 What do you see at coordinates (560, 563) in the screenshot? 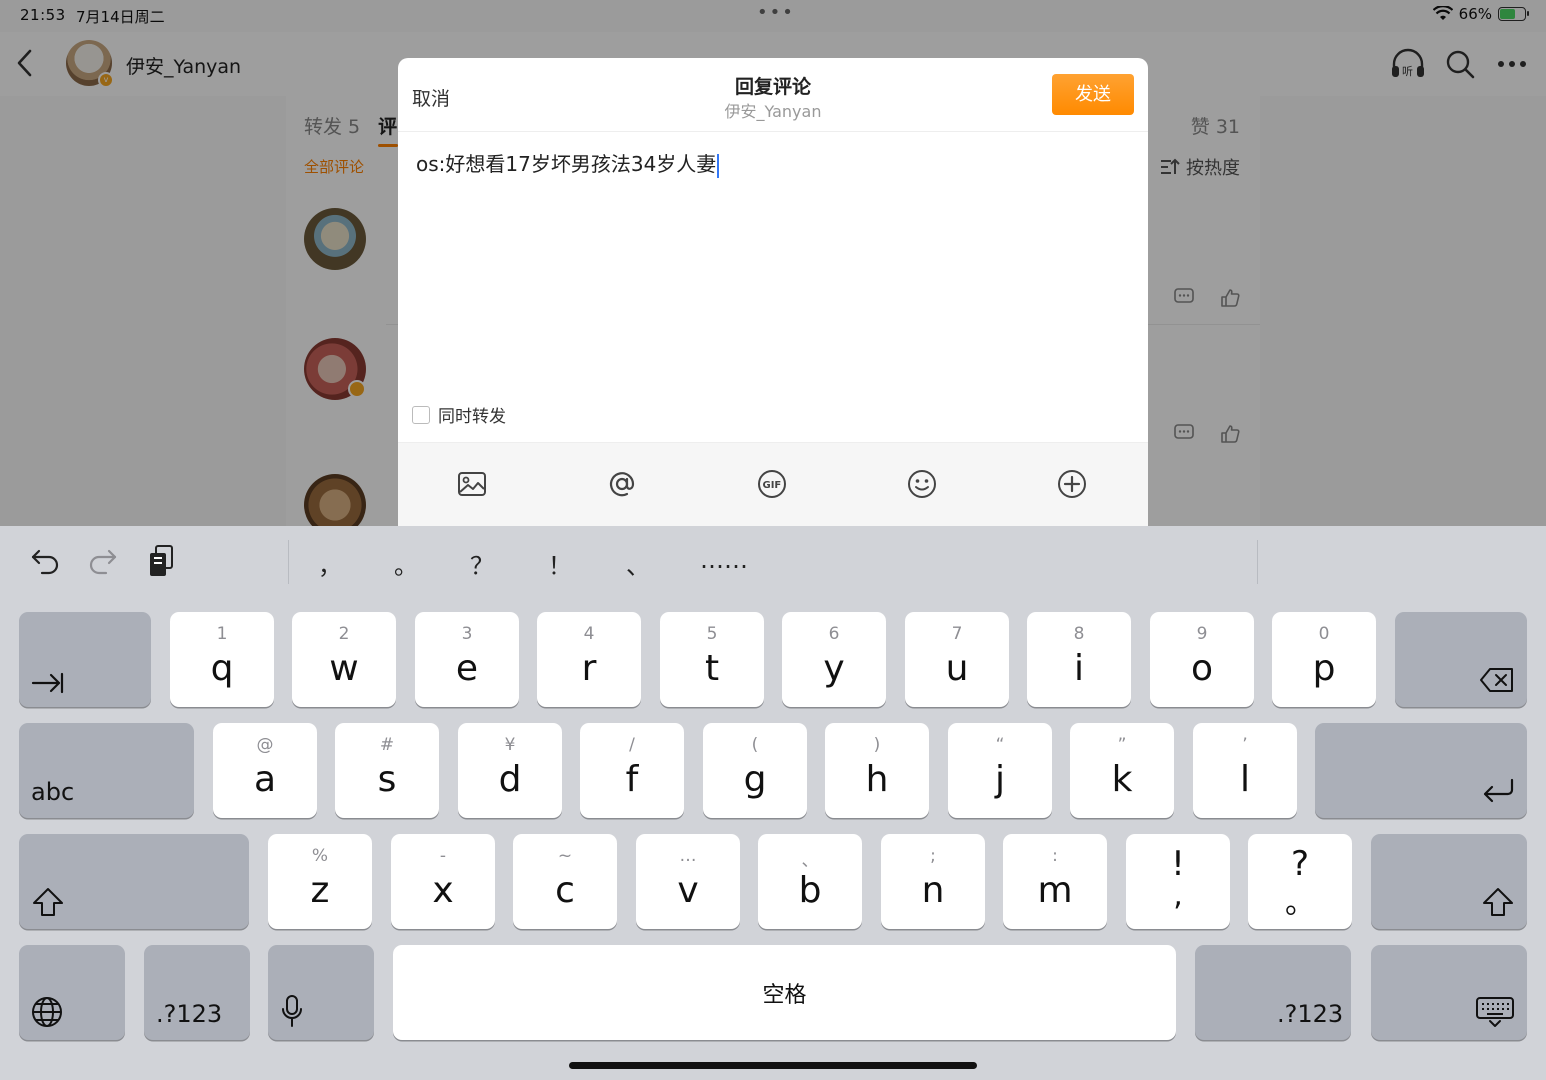
I see `punct-exclaim-key: ！` at bounding box center [560, 563].